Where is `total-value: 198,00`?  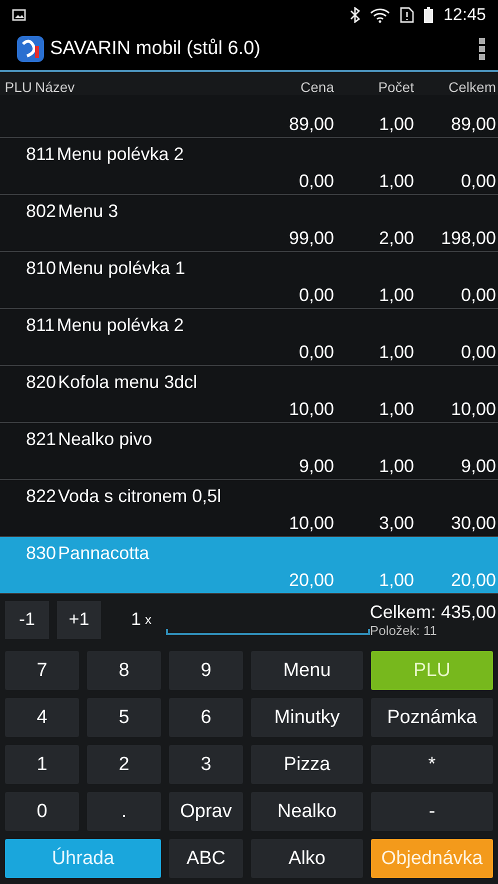 total-value: 198,00 is located at coordinates (468, 239).